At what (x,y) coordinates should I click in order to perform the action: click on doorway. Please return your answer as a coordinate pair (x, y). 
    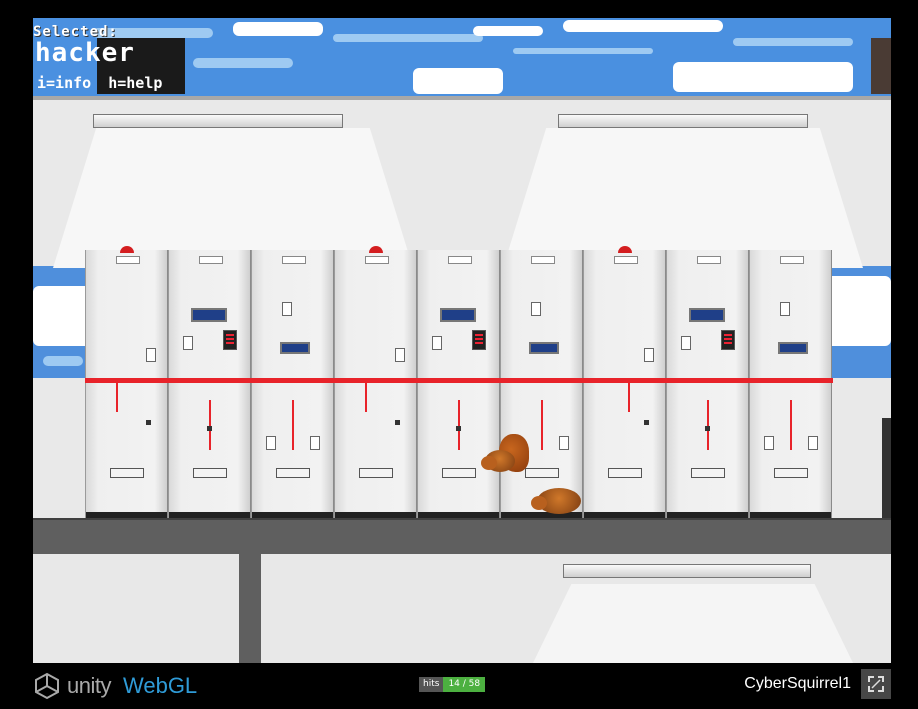
    Looking at the image, I should click on (886, 468).